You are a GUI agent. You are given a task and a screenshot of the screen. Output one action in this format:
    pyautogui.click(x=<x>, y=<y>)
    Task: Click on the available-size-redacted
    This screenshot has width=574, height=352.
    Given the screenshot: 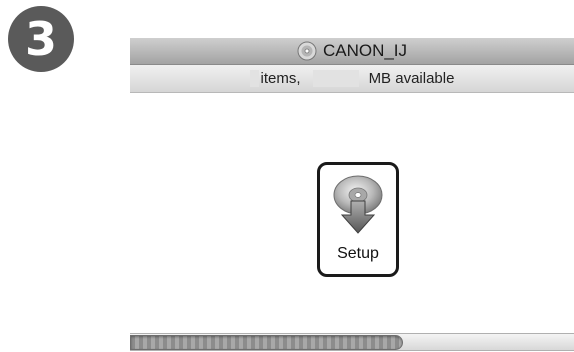 What is the action you would take?
    pyautogui.click(x=335, y=78)
    